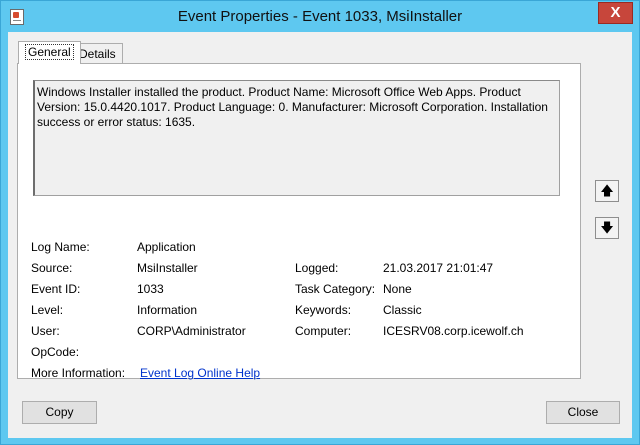 This screenshot has width=640, height=445. I want to click on arrow-up-icon: 🡅, so click(607, 190).